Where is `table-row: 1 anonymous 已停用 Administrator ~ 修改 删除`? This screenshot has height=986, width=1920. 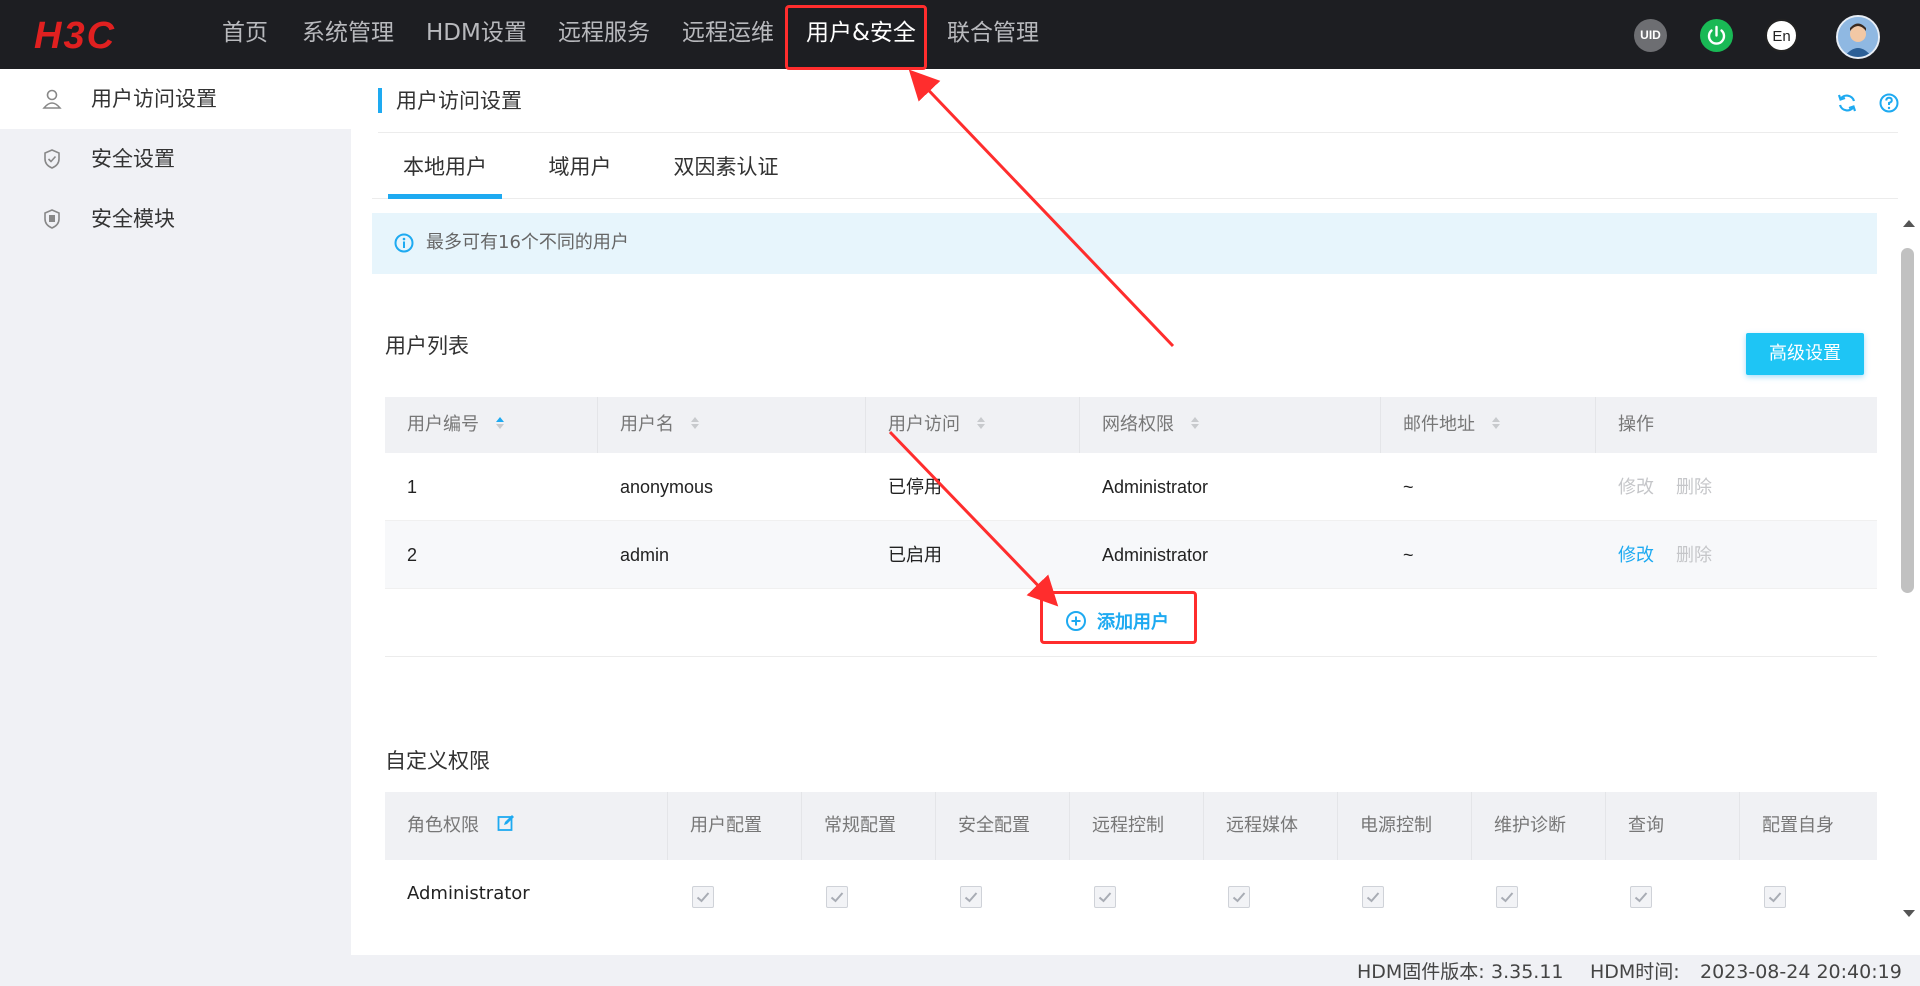 table-row: 1 anonymous 已停用 Administrator ~ 修改 删除 is located at coordinates (1131, 487).